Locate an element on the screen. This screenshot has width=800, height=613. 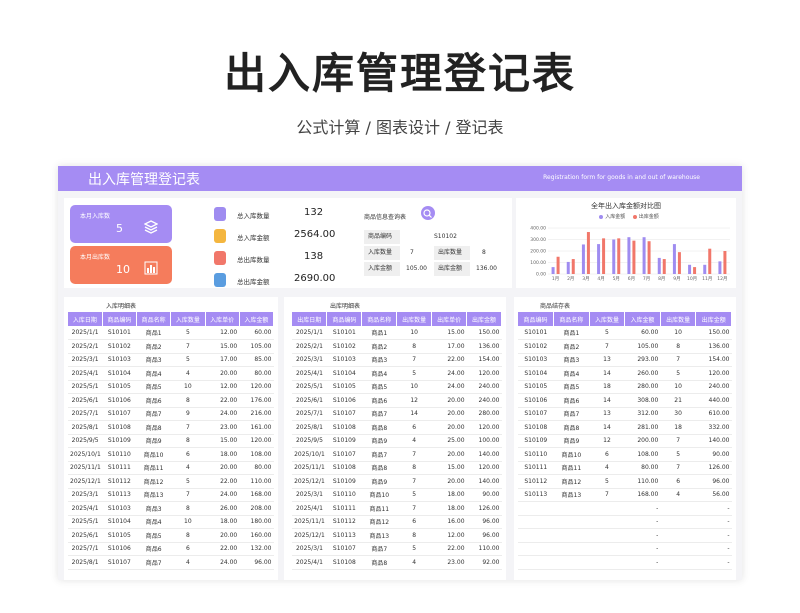
table-cell: 161.00 is located at coordinates (256, 427).